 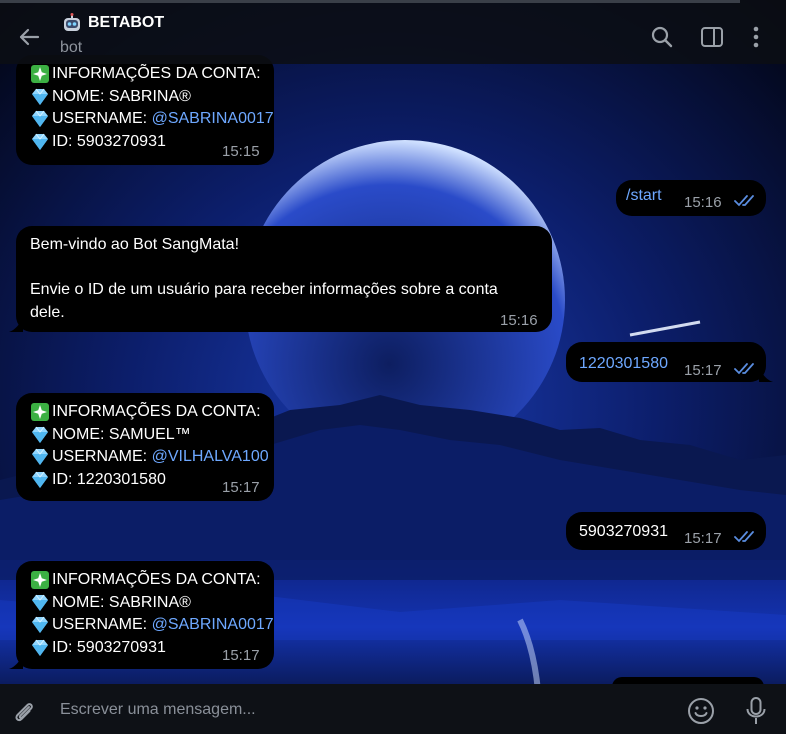 I want to click on username-link: @VILHALVA100, so click(x=210, y=457).